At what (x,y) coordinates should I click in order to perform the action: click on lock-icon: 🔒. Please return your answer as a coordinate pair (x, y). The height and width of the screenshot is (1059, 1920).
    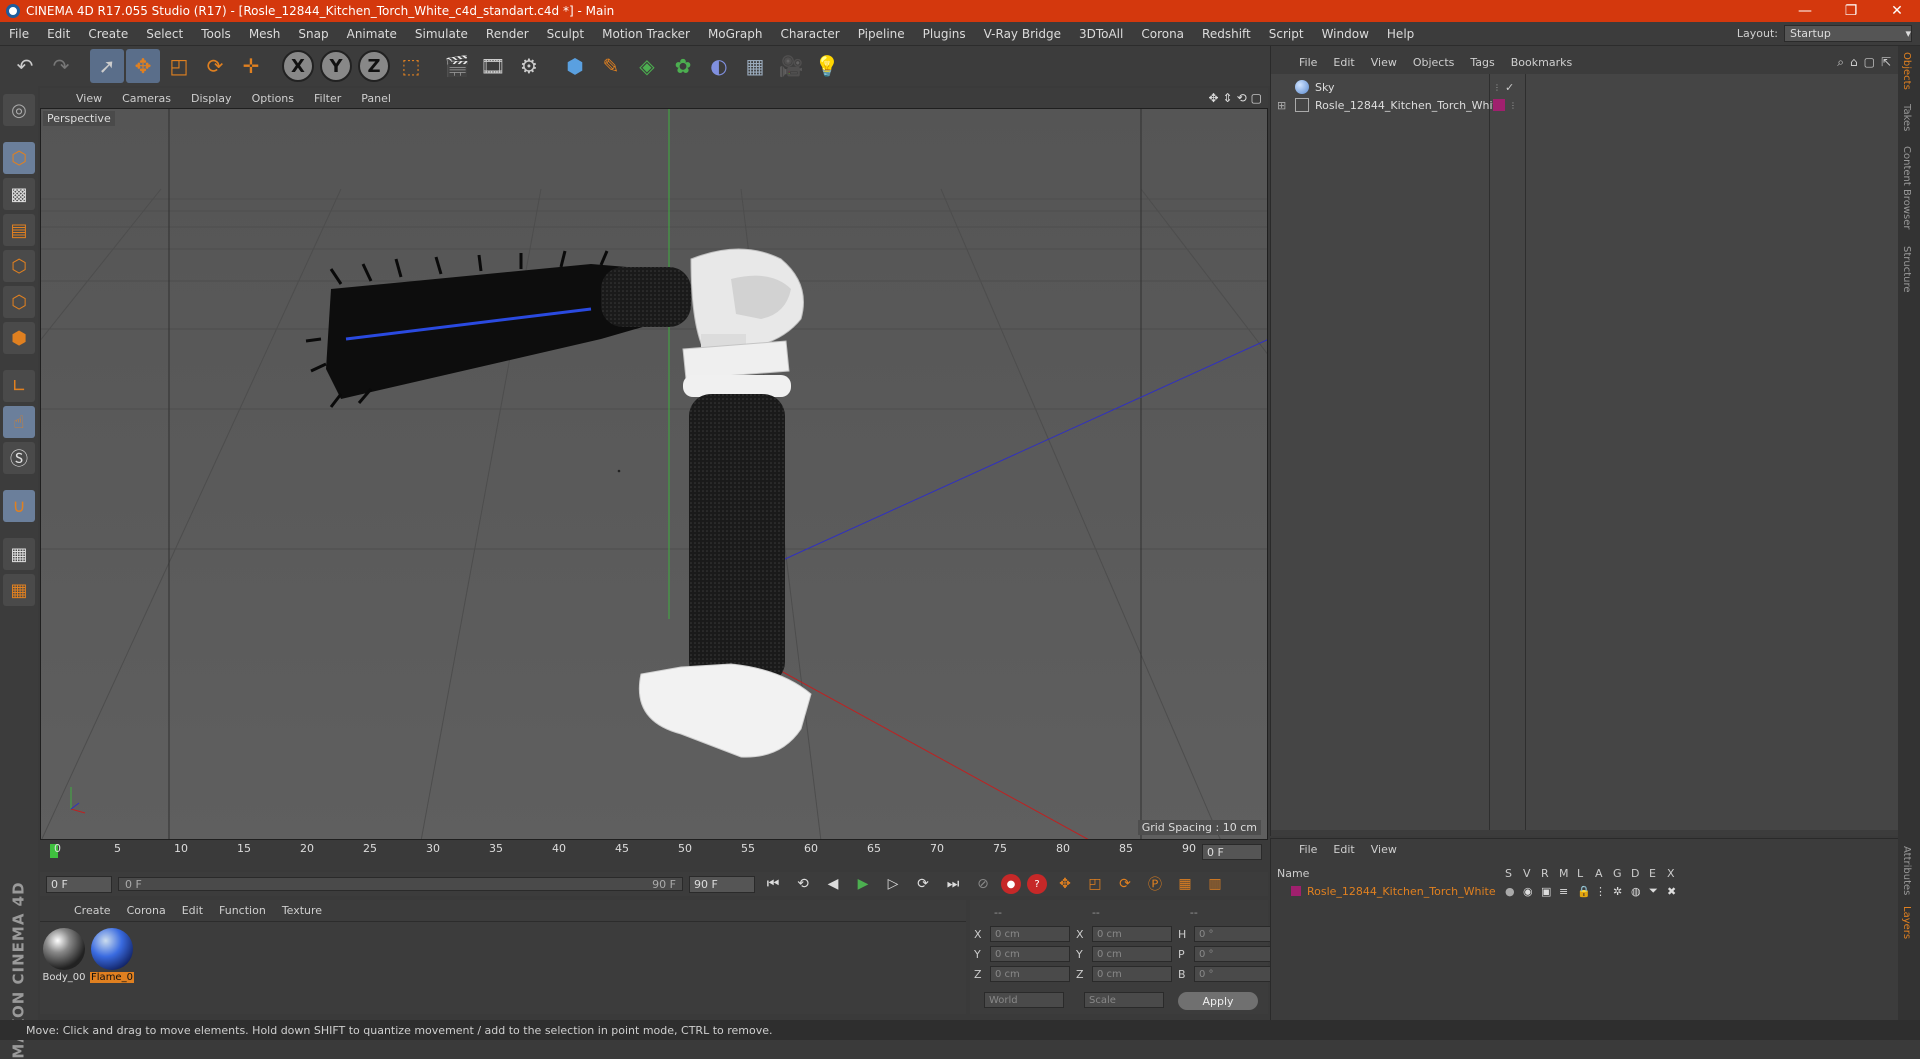
    Looking at the image, I should click on (1586, 891).